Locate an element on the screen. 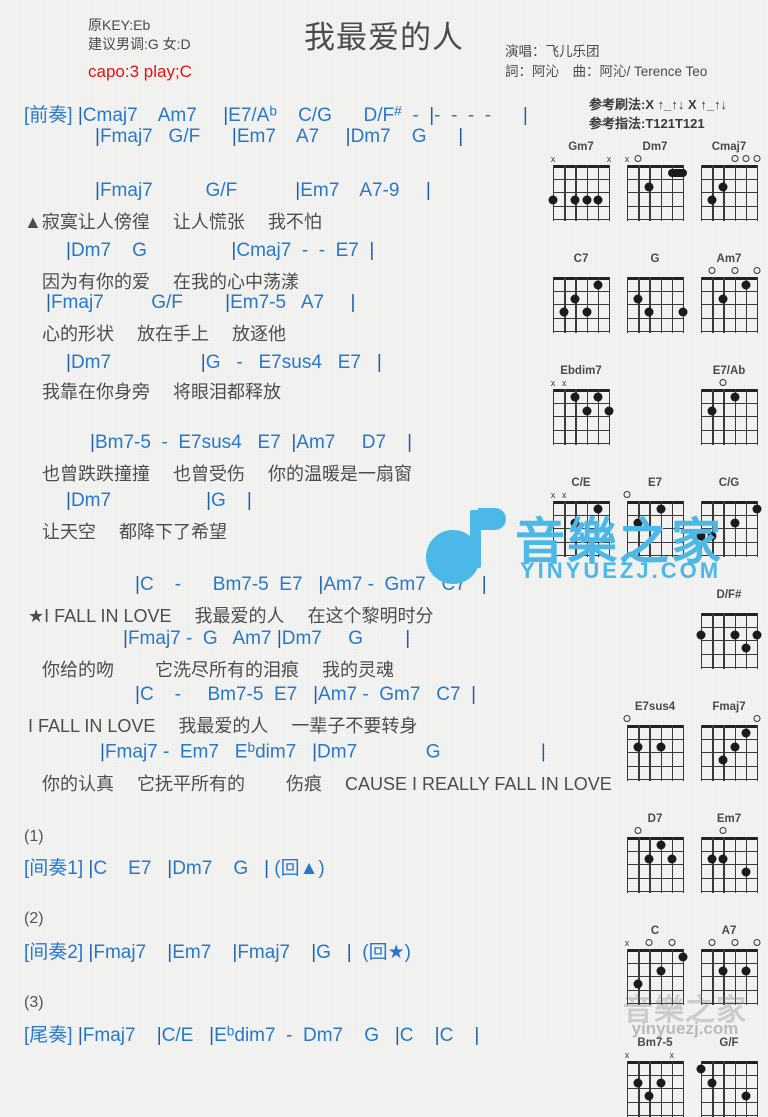 The width and height of the screenshot is (768, 1117). chord-diagram-fmaj7: Fmaj7 is located at coordinates (729, 740).